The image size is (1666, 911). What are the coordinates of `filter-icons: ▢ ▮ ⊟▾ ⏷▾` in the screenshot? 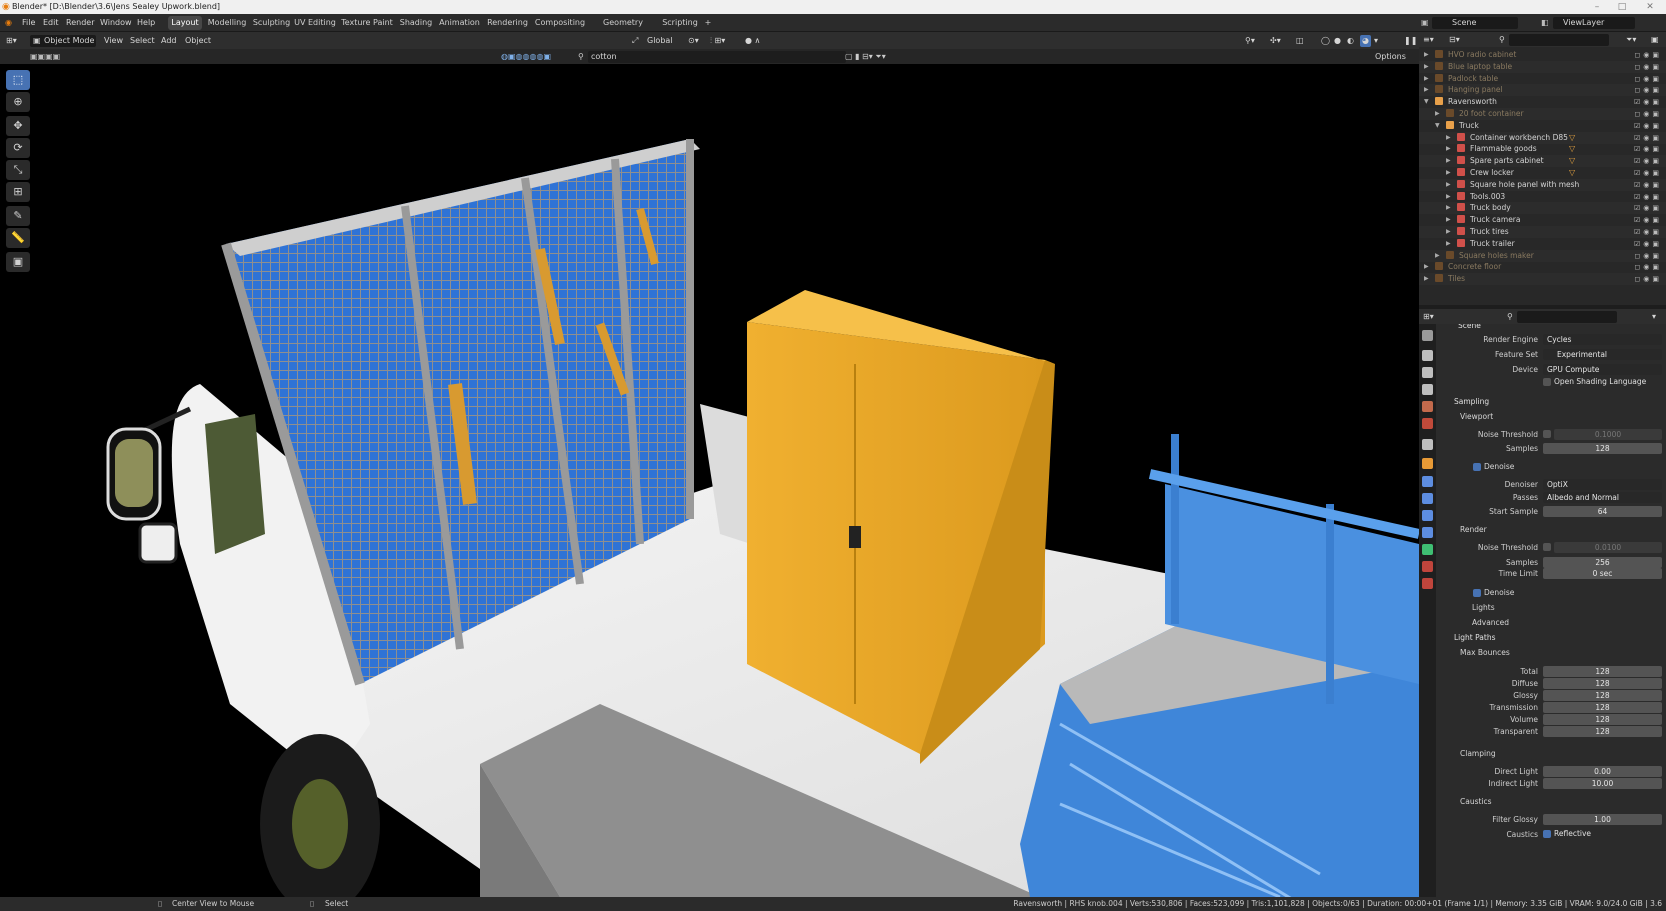 It's located at (865, 57).